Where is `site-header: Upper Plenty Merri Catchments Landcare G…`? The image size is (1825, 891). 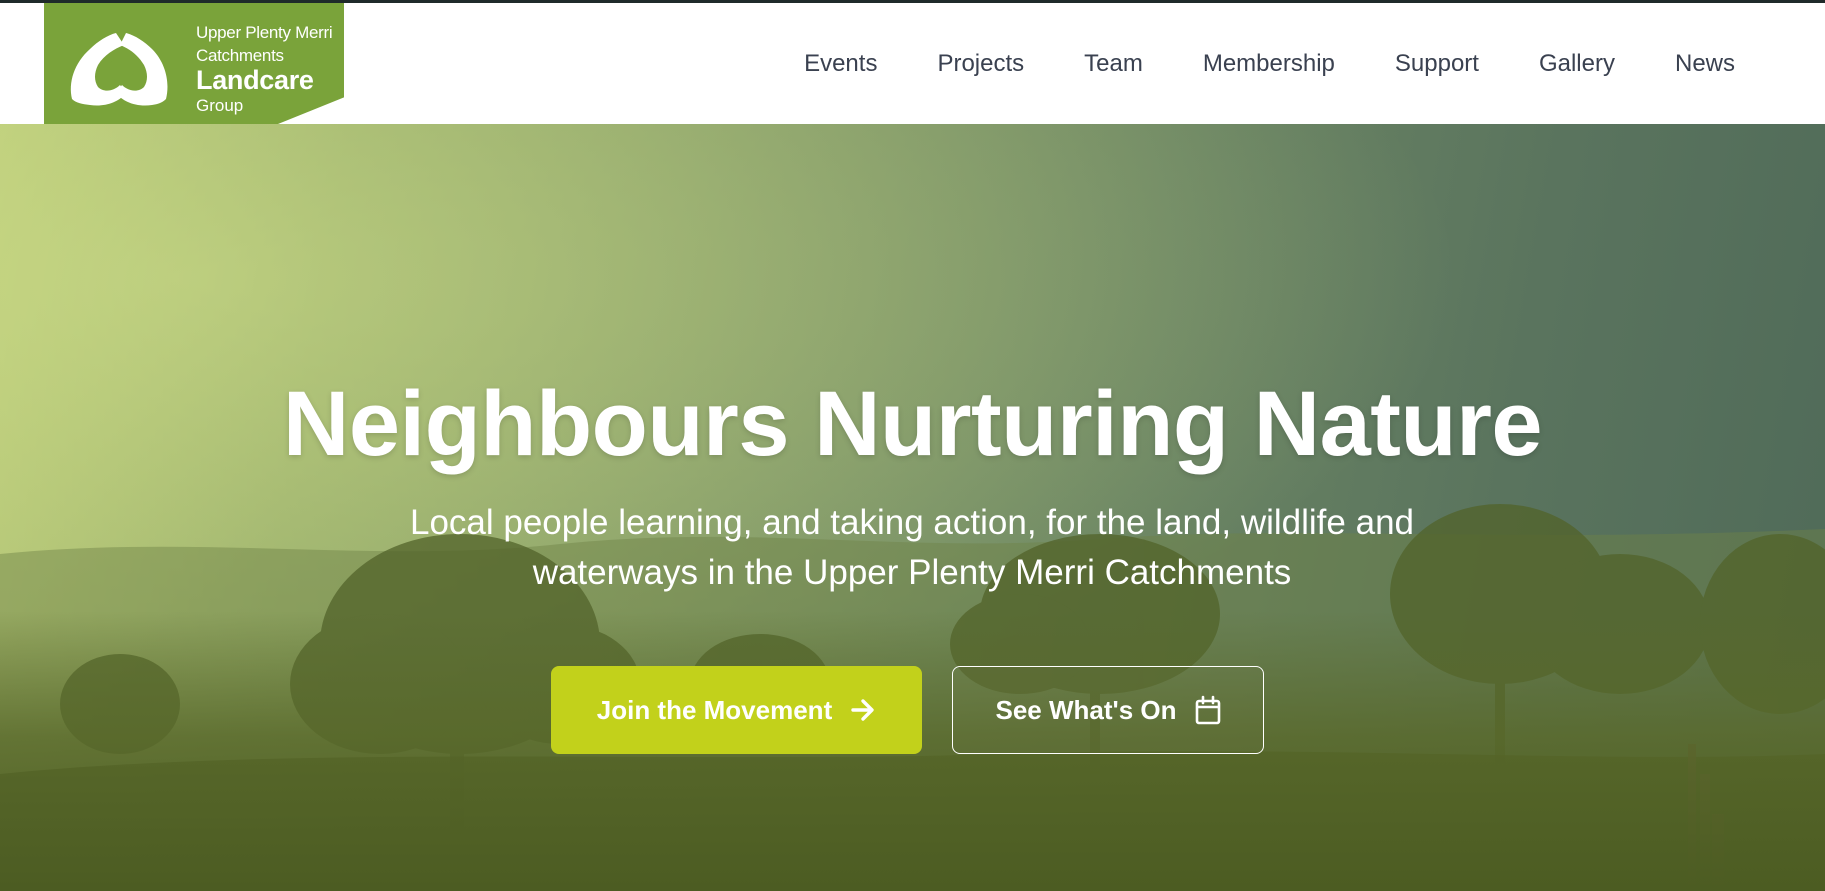
site-header: Upper Plenty Merri Catchments Landcare G… is located at coordinates (912, 63).